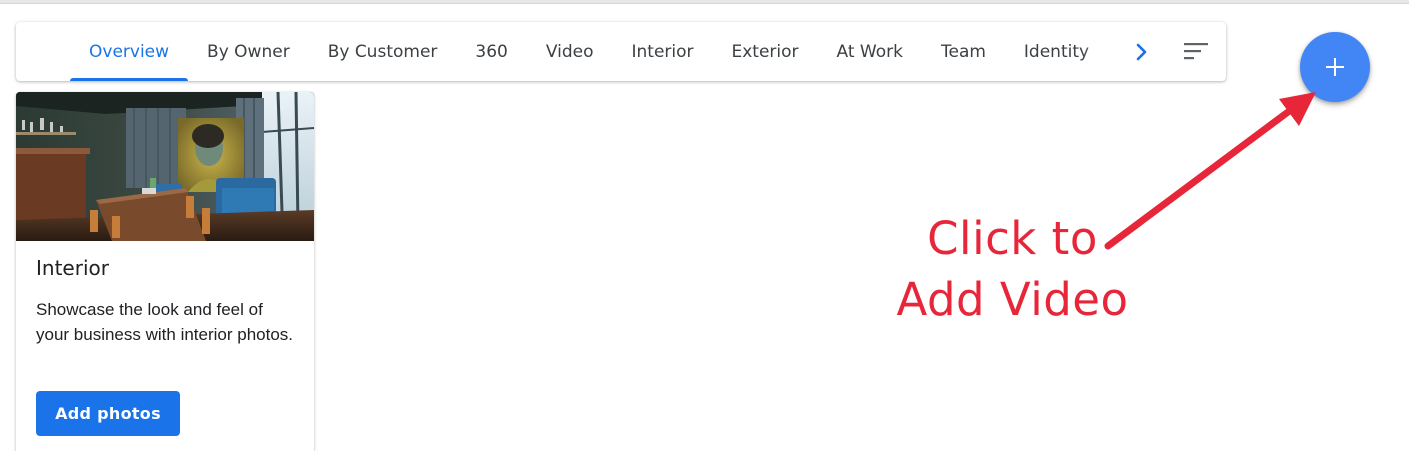  I want to click on tab-360: 360, so click(491, 51).